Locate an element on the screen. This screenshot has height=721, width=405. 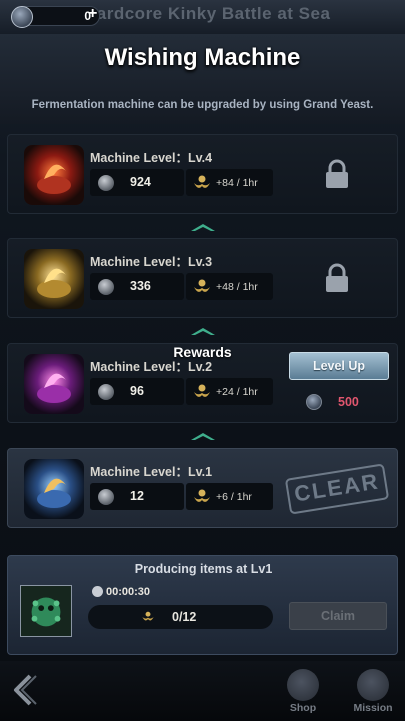
resource-value: 12 is located at coordinates (137, 496).